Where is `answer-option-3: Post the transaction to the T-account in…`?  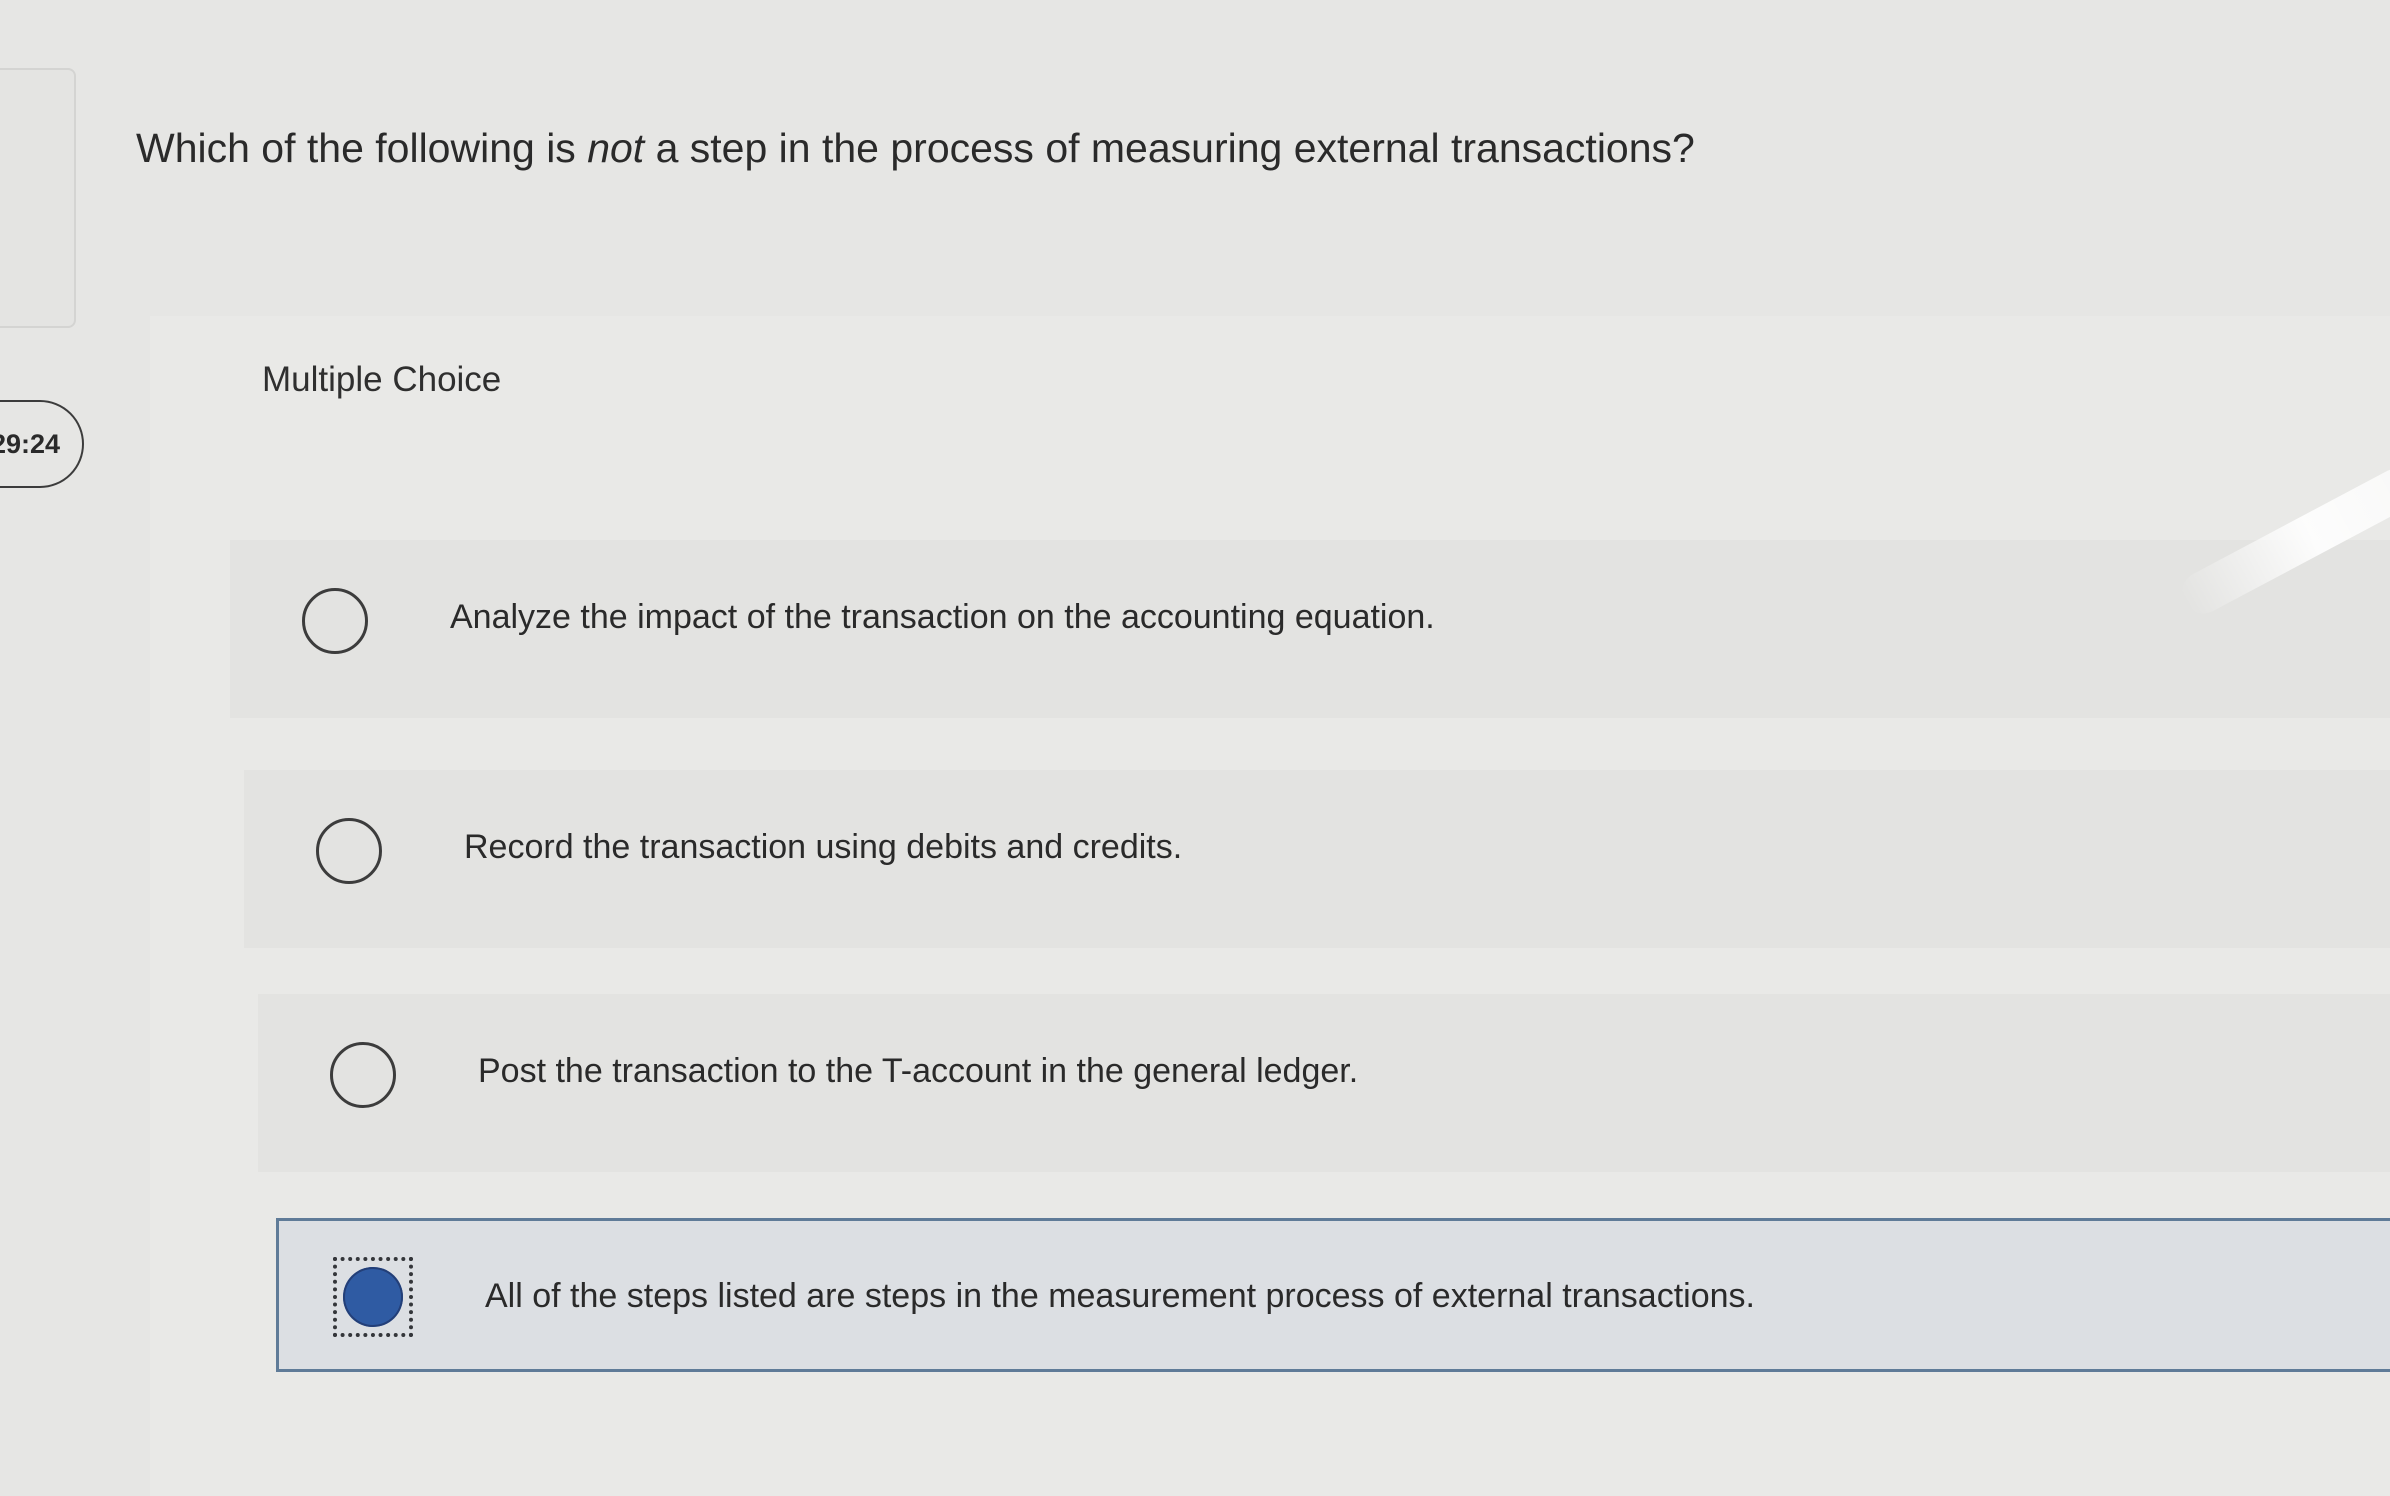
answer-option-3: Post the transaction to the T-account in… is located at coordinates (1324, 1083).